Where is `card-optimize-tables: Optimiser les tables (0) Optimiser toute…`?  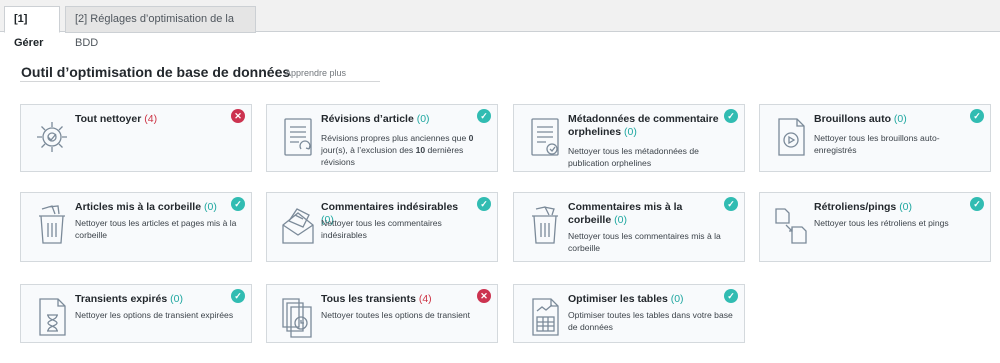 card-optimize-tables: Optimiser les tables (0) Optimiser toute… is located at coordinates (629, 313).